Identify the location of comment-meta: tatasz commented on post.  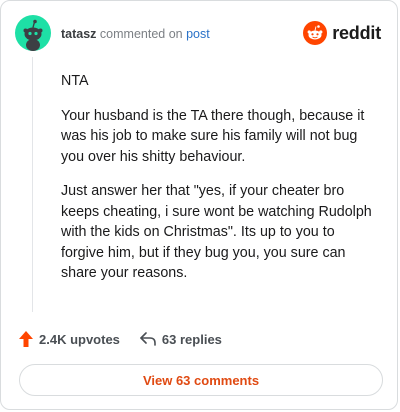
(135, 34).